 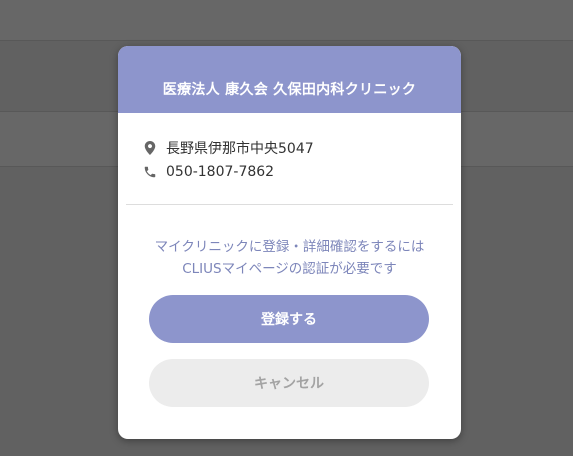 What do you see at coordinates (289, 90) in the screenshot?
I see `clinic-name-title: 医療法人 康久会 久保田内科クリニック` at bounding box center [289, 90].